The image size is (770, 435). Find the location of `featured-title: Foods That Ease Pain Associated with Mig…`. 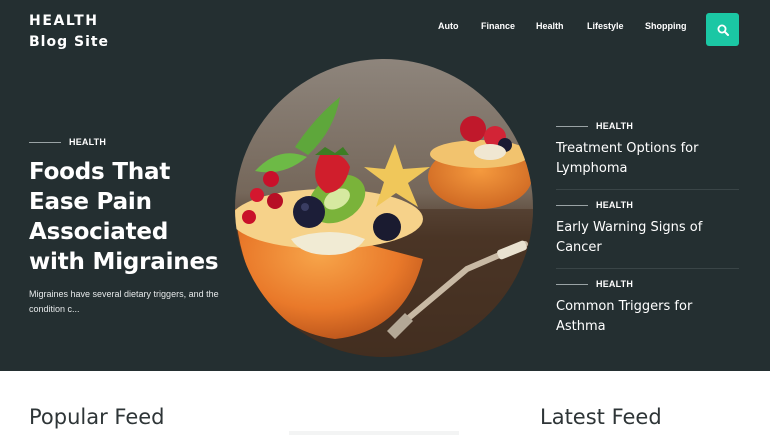

featured-title: Foods That Ease Pain Associated with Mig… is located at coordinates (129, 217).